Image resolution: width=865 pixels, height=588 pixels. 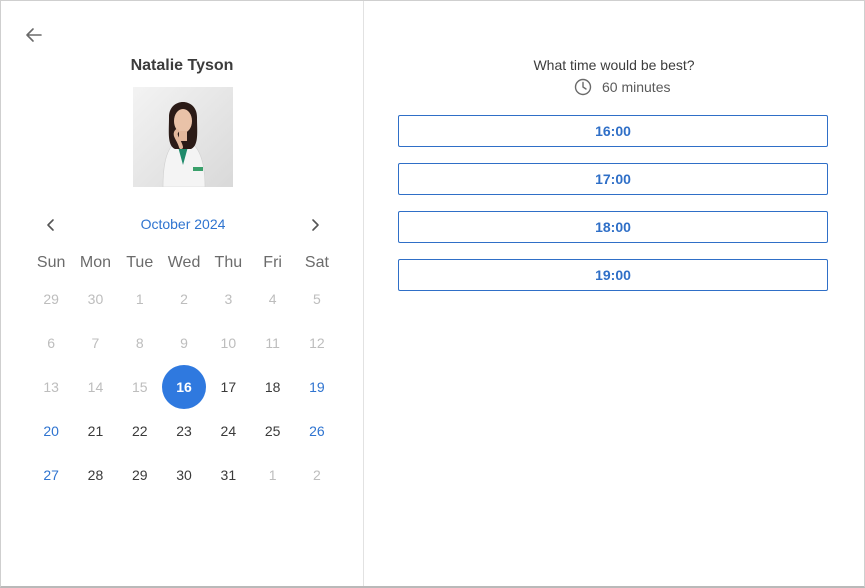 What do you see at coordinates (95, 387) in the screenshot?
I see `calendar-day: 14` at bounding box center [95, 387].